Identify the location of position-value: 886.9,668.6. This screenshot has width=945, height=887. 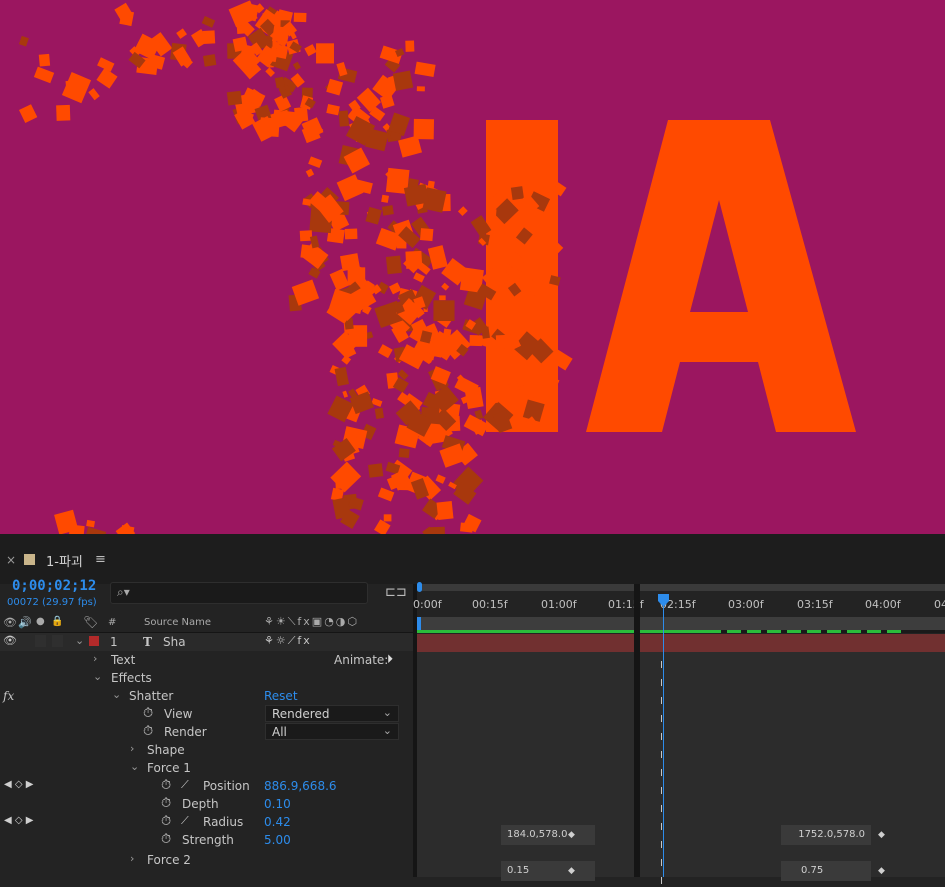
(300, 786).